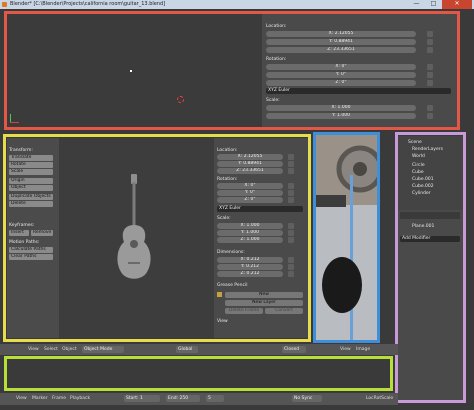 The image size is (474, 410). Describe the element at coordinates (103, 349) in the screenshot. I see `mode-select: Object Mode` at that location.